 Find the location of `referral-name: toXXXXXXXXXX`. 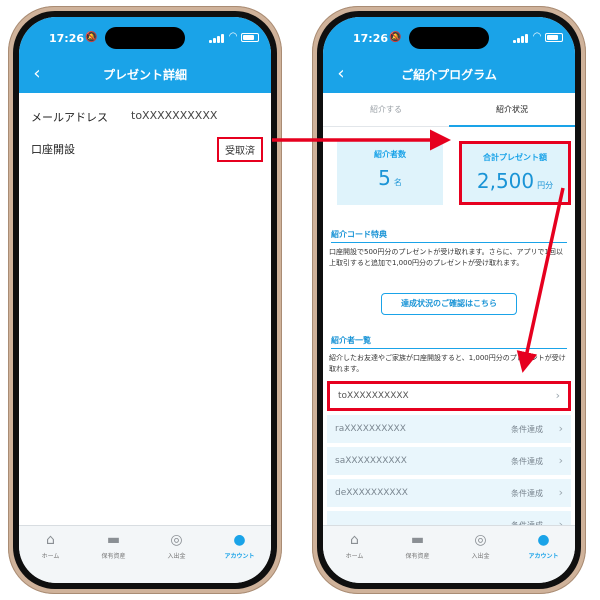

referral-name: toXXXXXXXXXX is located at coordinates (373, 396).